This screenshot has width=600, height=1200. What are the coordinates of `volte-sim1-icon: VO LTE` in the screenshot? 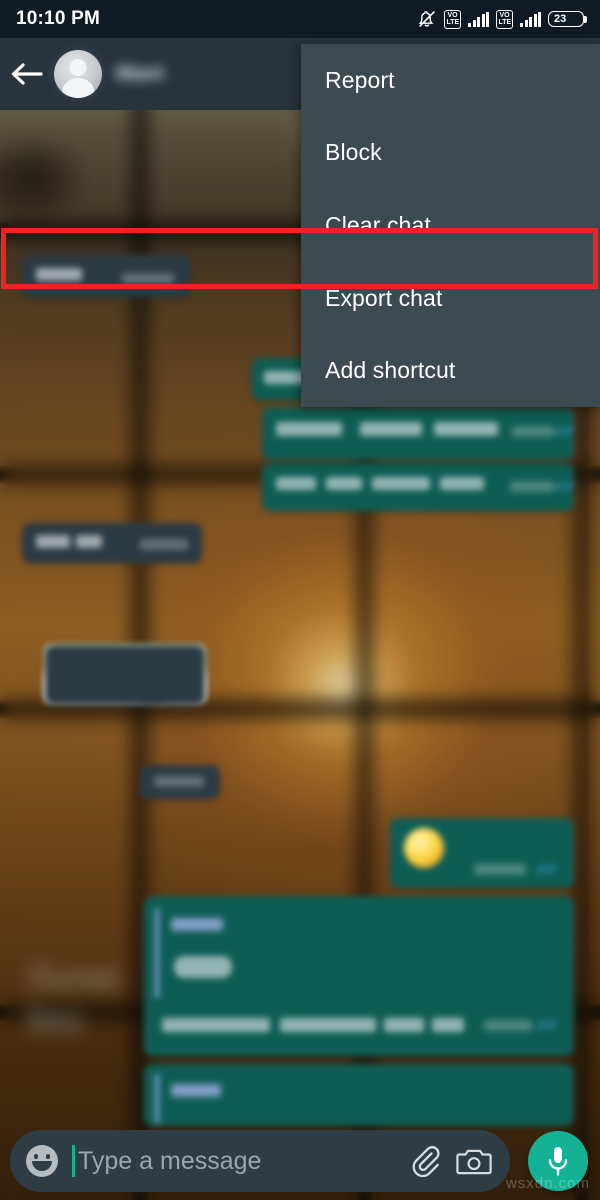 It's located at (452, 19).